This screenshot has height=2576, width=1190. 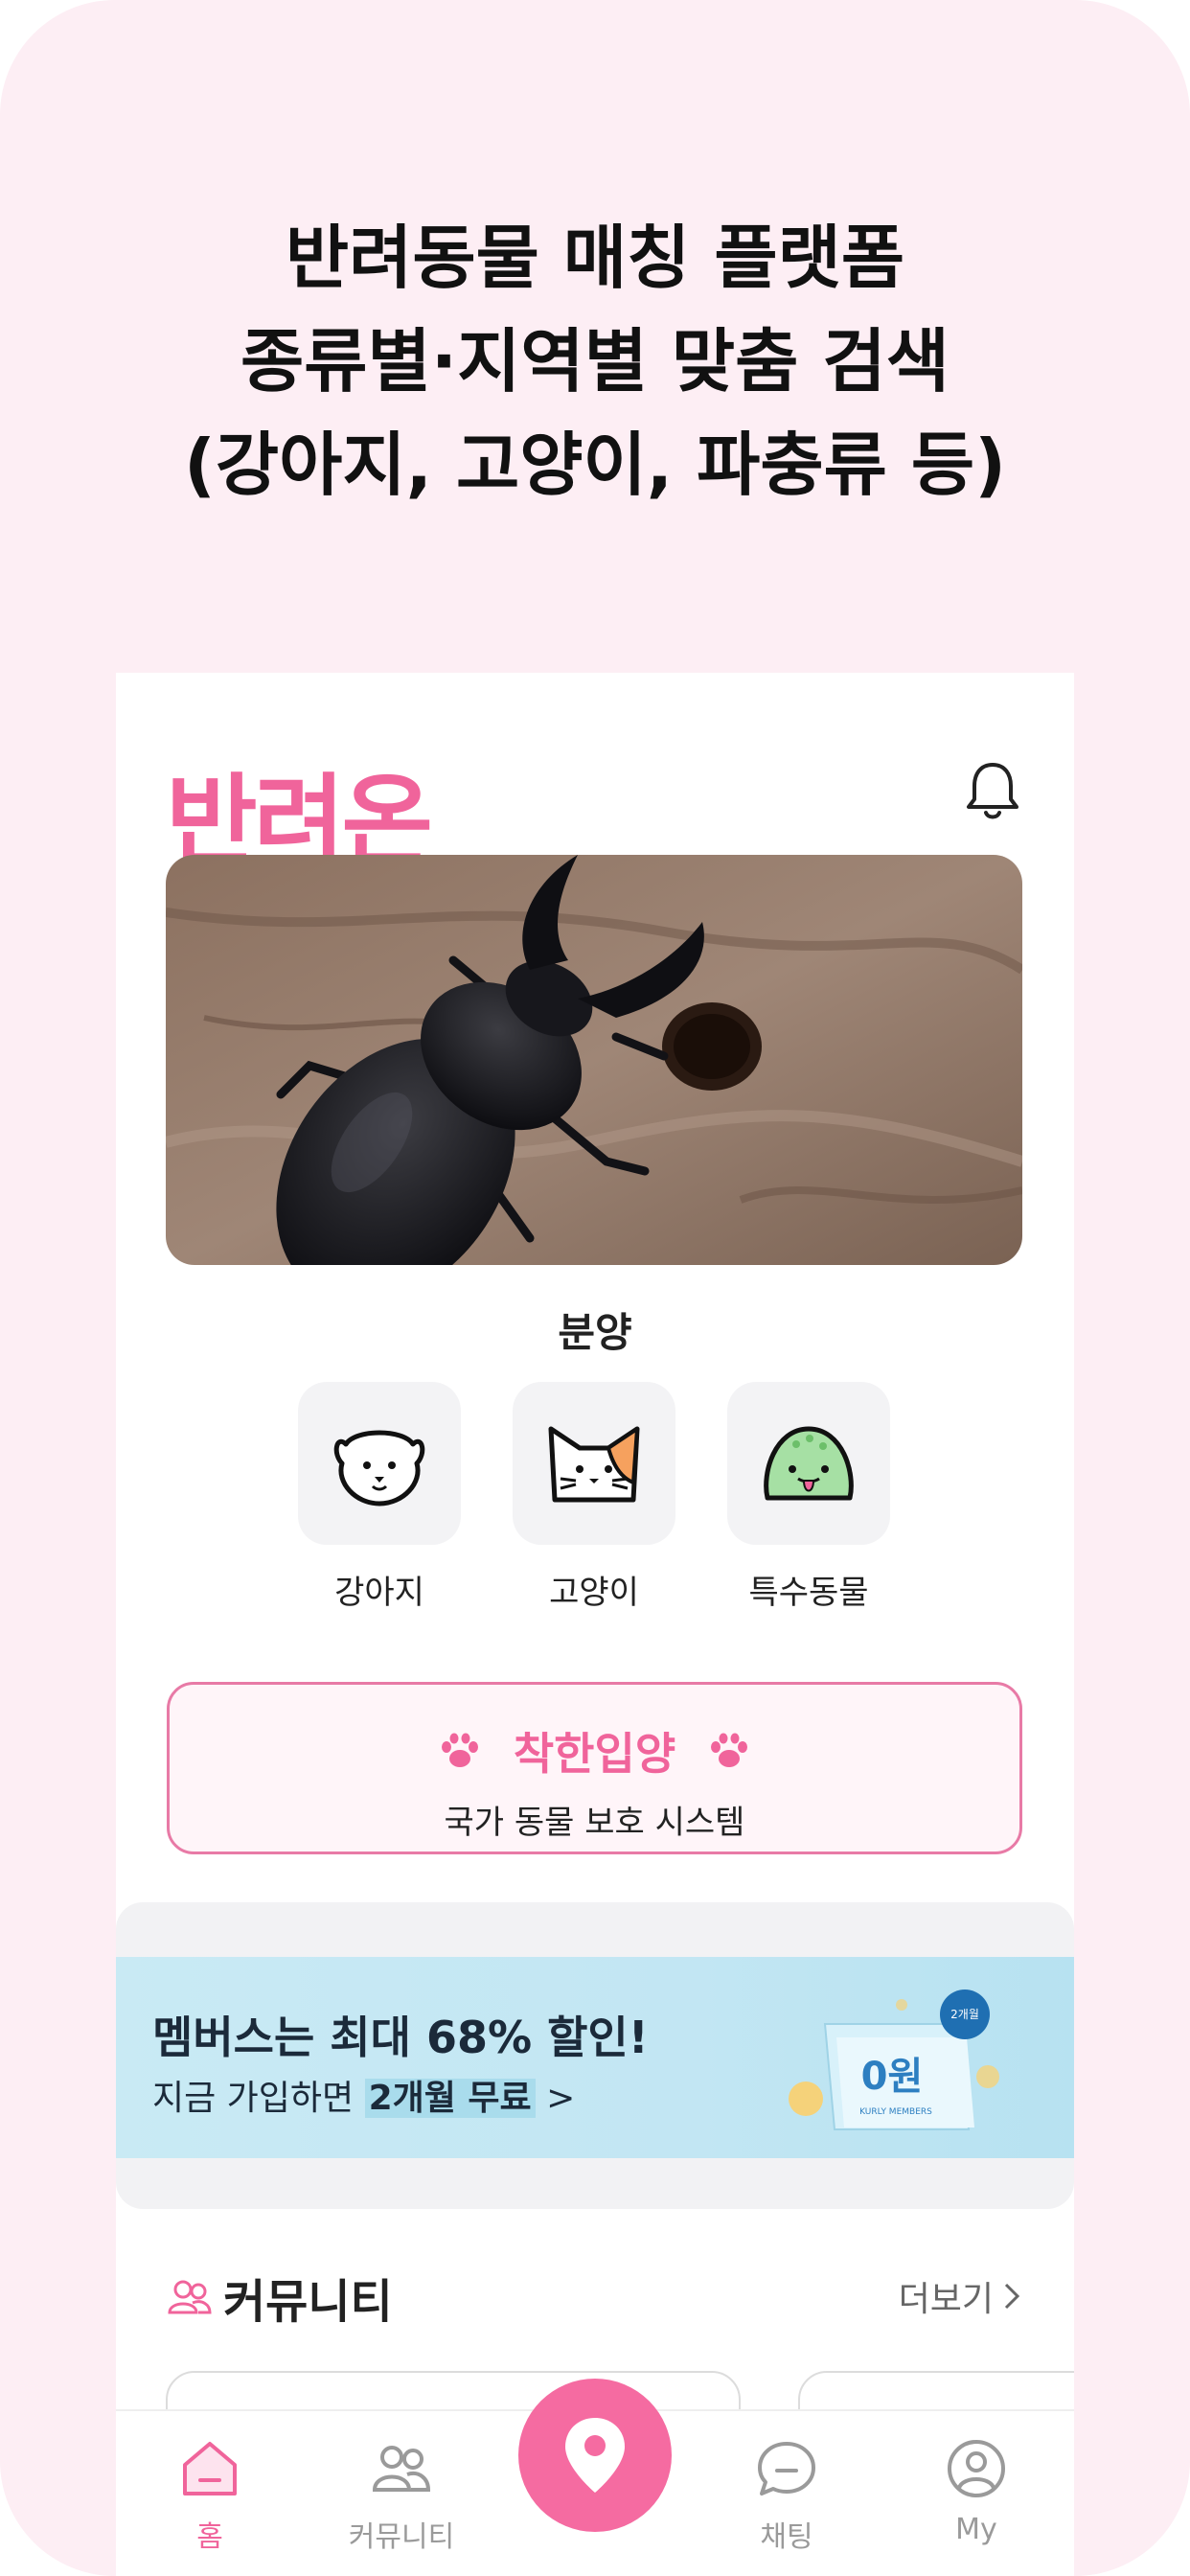 I want to click on category-dog-tile, so click(x=380, y=1463).